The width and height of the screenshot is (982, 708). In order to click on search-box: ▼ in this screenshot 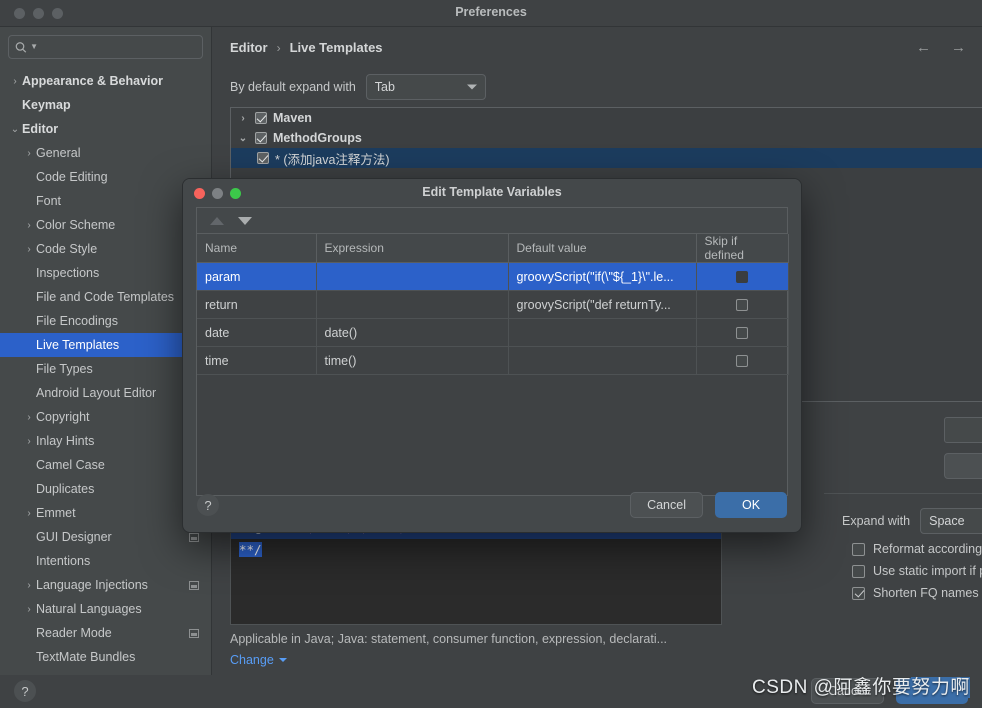, I will do `click(105, 47)`.